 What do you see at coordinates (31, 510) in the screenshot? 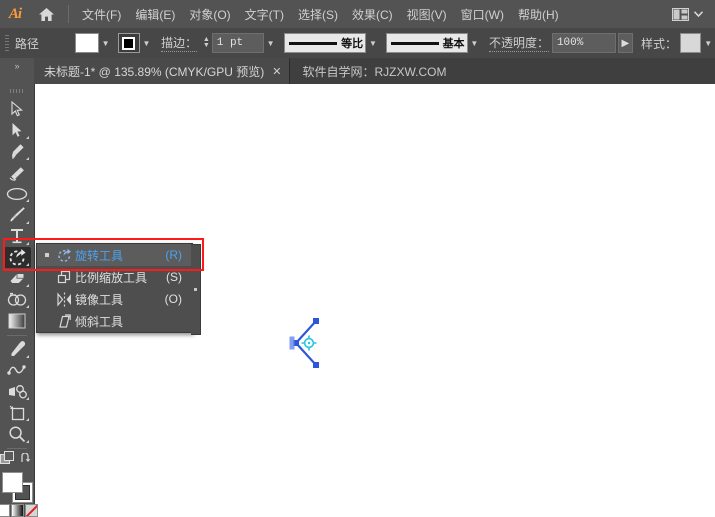
I see `color-mode-none` at bounding box center [31, 510].